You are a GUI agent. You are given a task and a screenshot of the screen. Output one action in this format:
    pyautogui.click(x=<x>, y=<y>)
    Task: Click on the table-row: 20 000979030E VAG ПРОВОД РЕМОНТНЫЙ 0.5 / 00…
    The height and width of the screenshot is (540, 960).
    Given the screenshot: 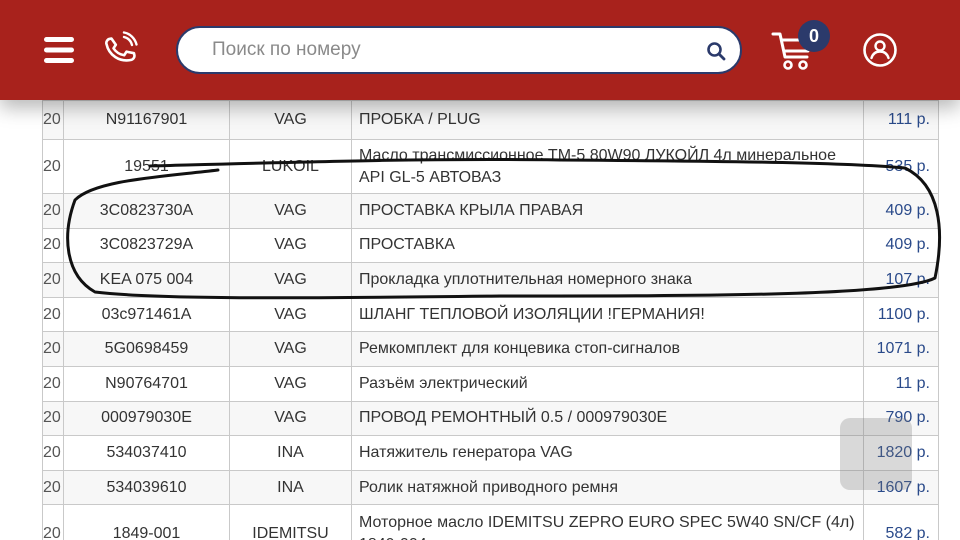 What is the action you would take?
    pyautogui.click(x=490, y=418)
    